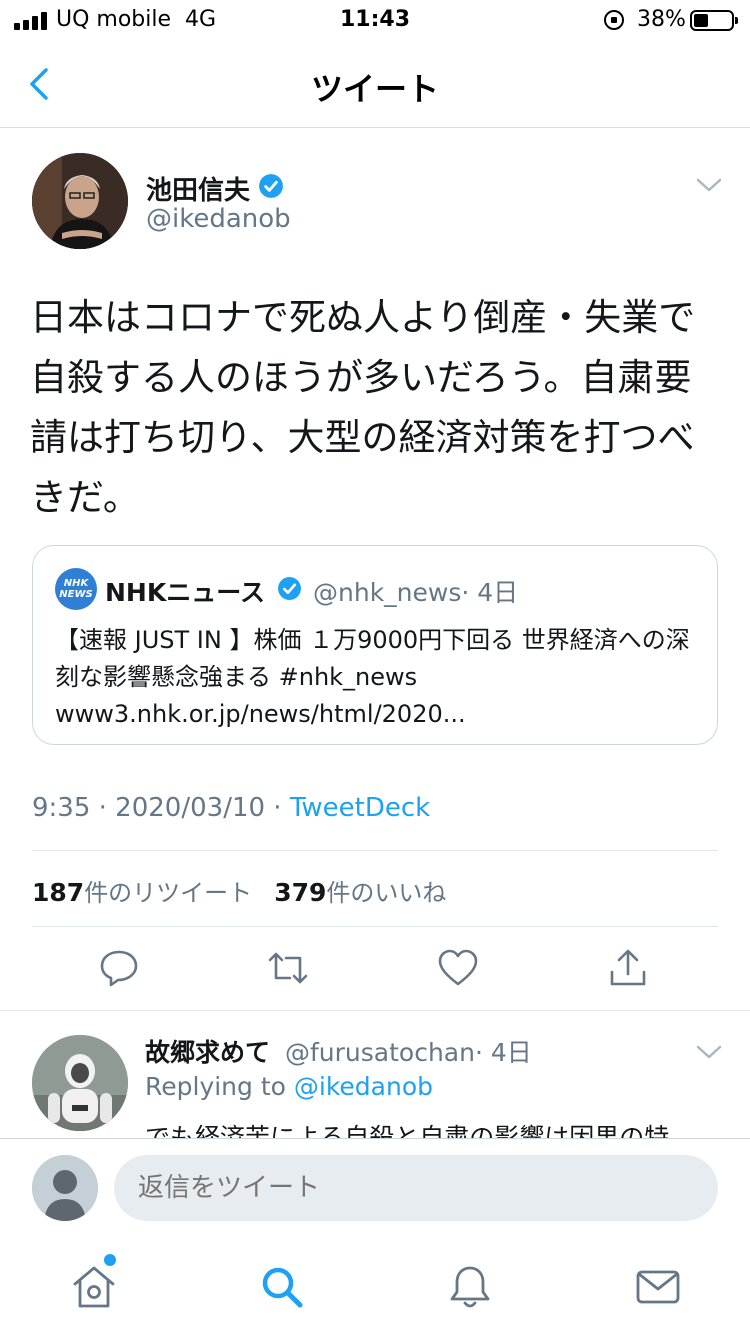  Describe the element at coordinates (375, 21) in the screenshot. I see `status-bar: UQ mobile 4G 11:43 38%` at that location.